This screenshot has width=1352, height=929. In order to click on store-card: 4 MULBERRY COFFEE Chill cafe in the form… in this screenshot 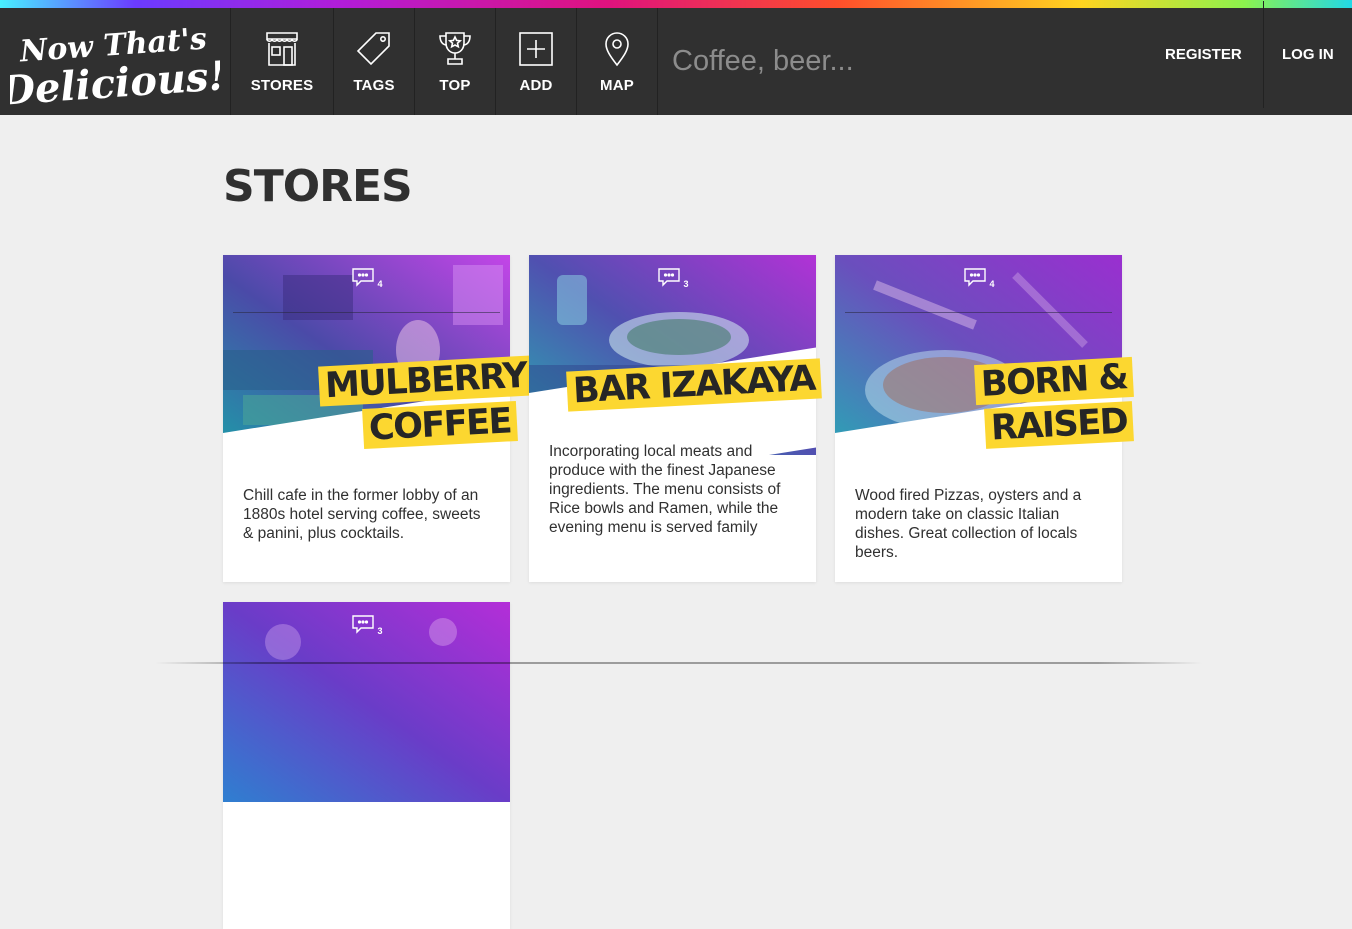, I will do `click(378, 418)`.